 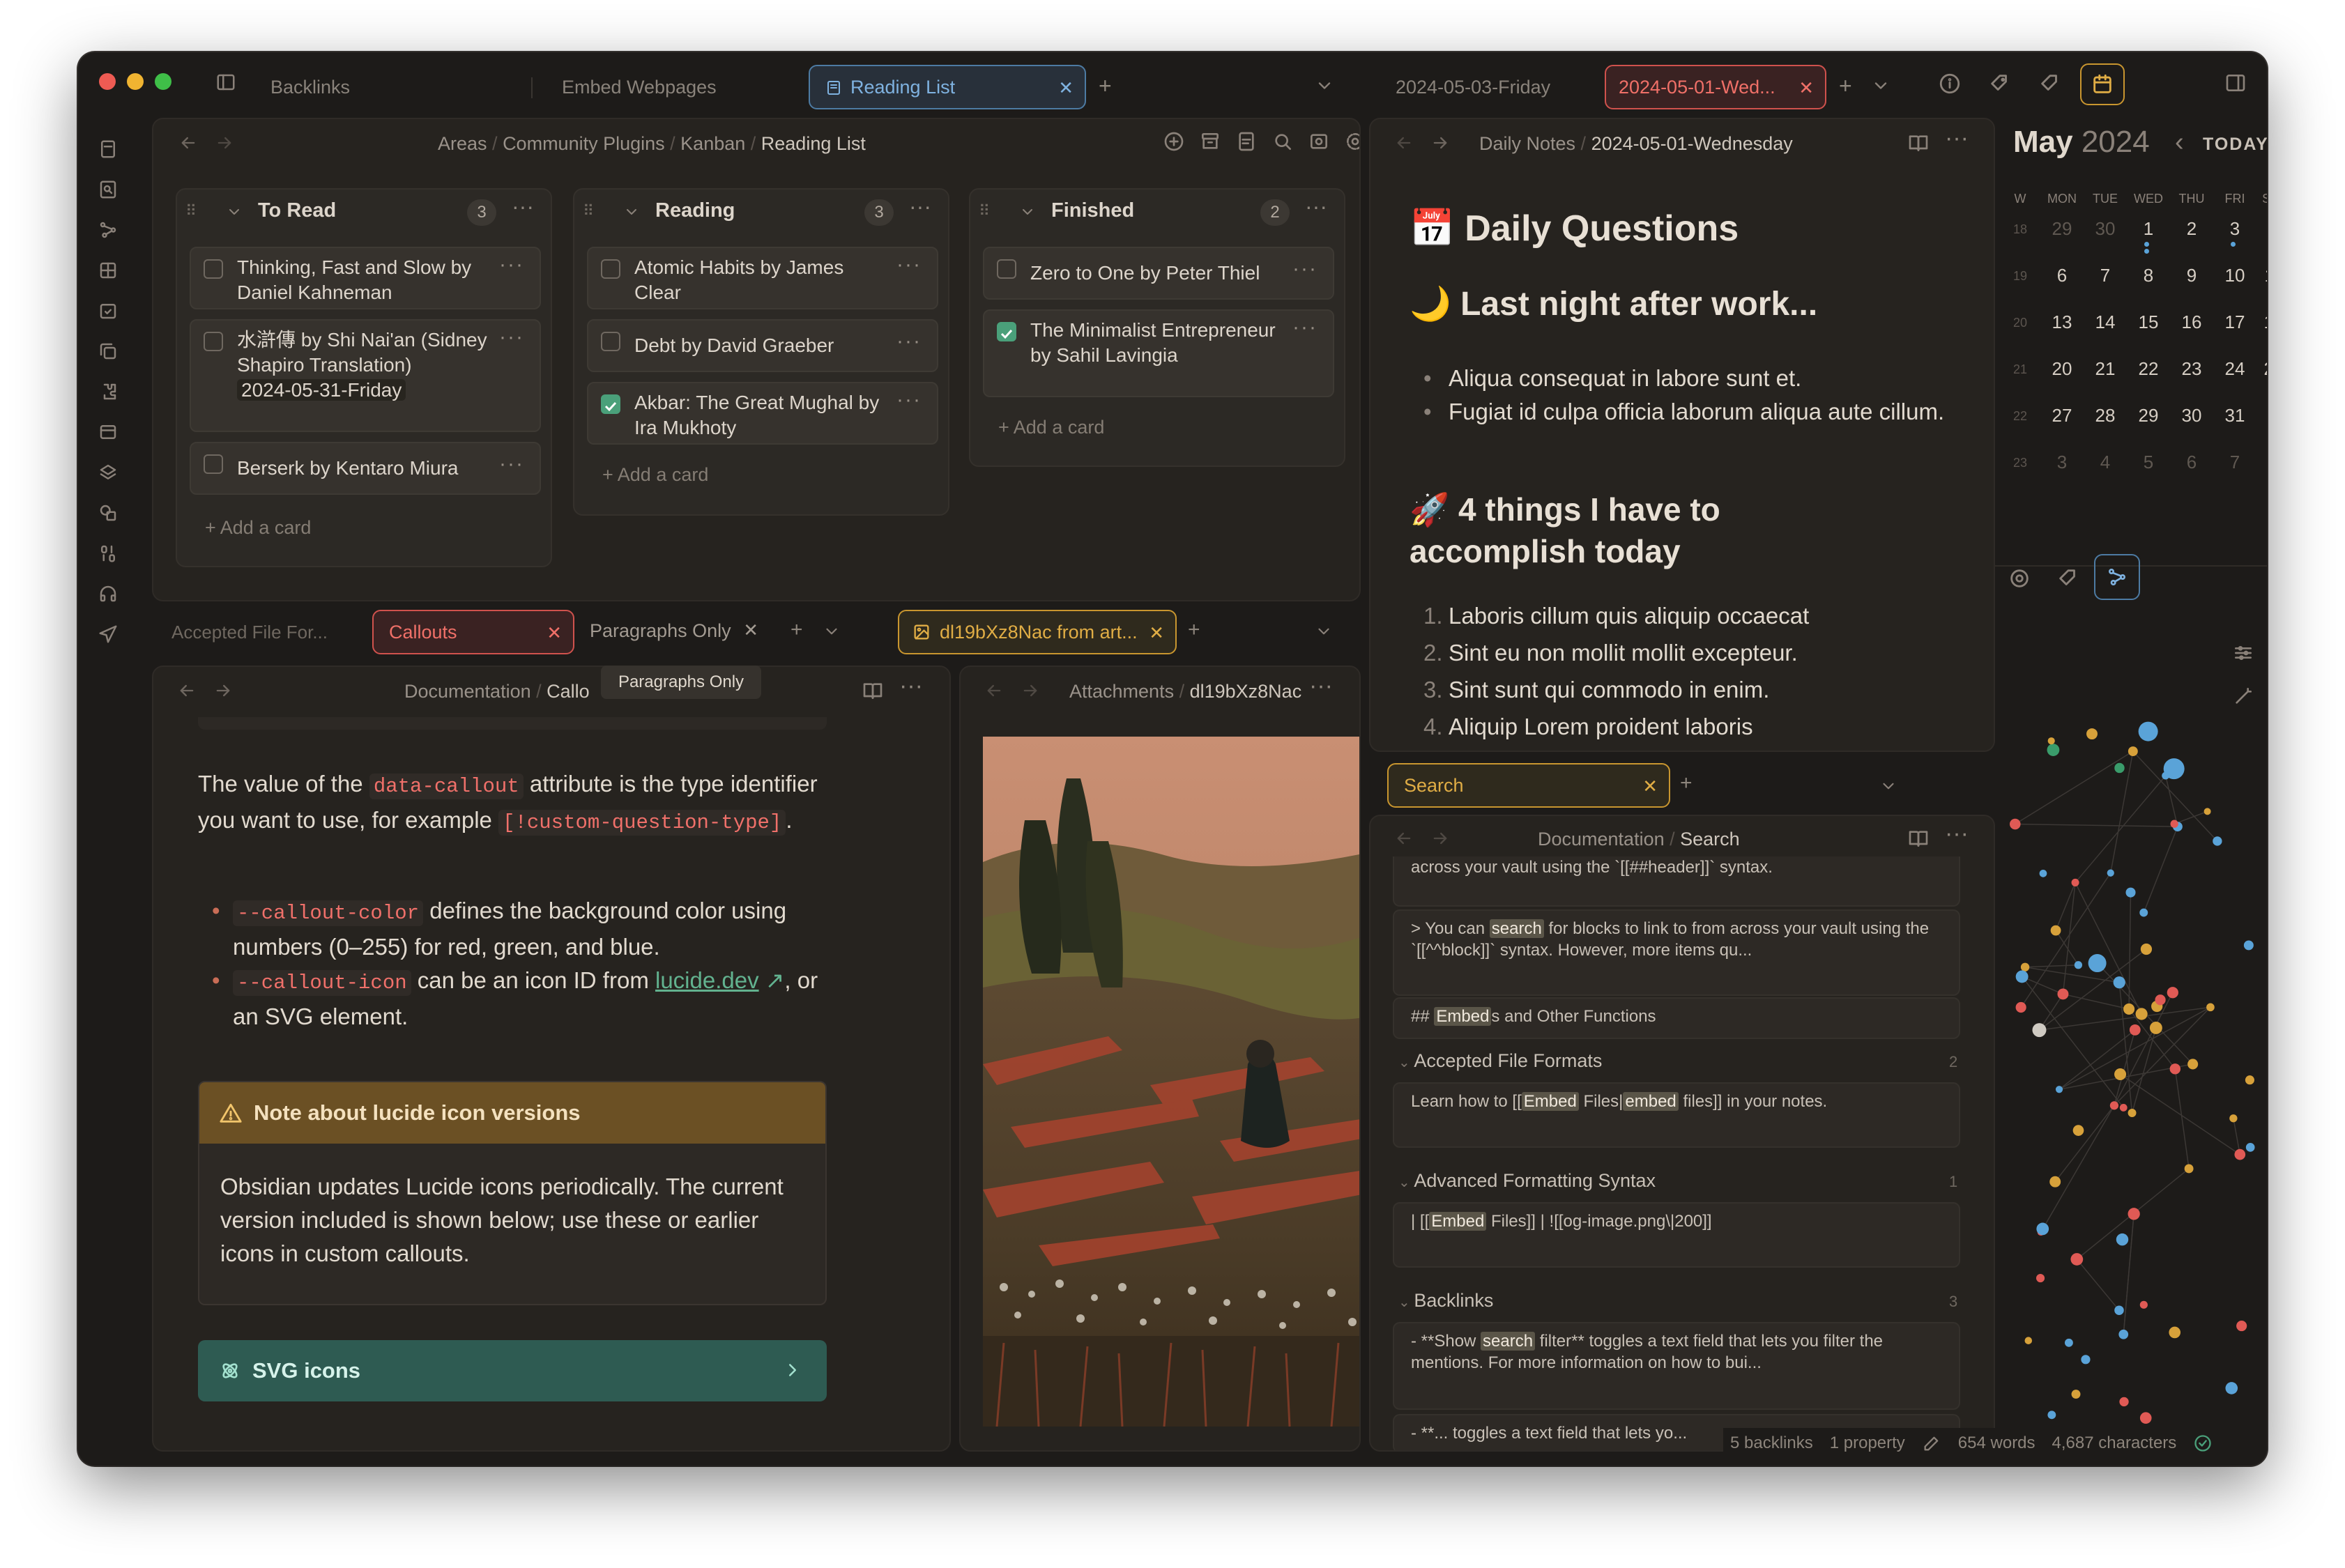 What do you see at coordinates (163, 81) in the screenshot?
I see `zoom-window-button` at bounding box center [163, 81].